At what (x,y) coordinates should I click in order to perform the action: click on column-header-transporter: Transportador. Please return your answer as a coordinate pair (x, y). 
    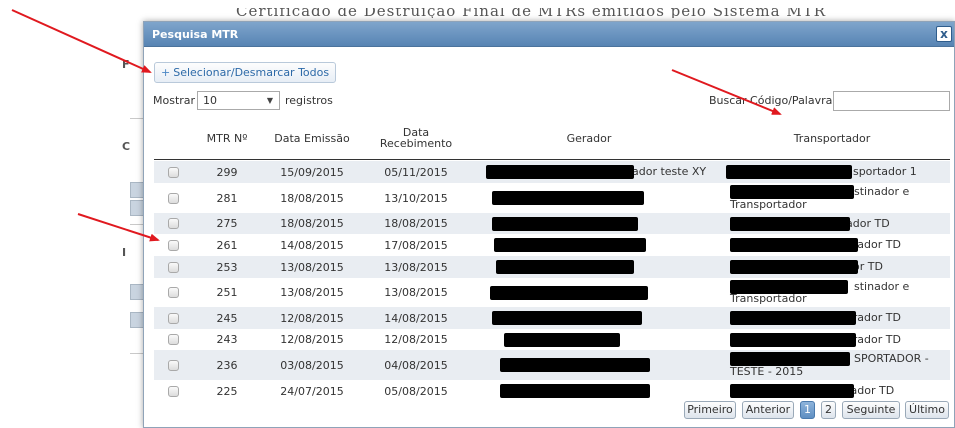
    Looking at the image, I should click on (832, 138).